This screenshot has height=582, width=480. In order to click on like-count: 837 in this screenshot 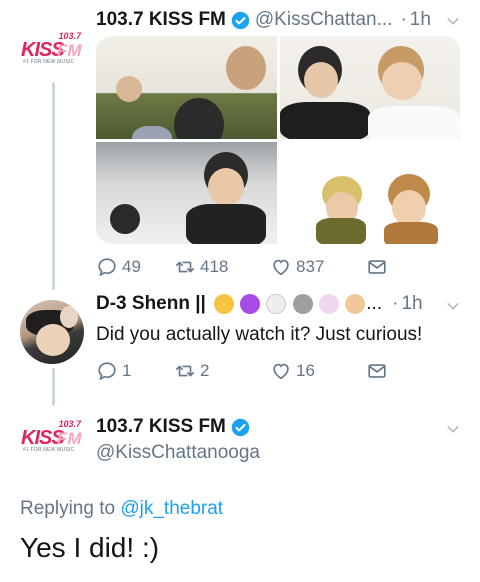, I will do `click(310, 266)`.